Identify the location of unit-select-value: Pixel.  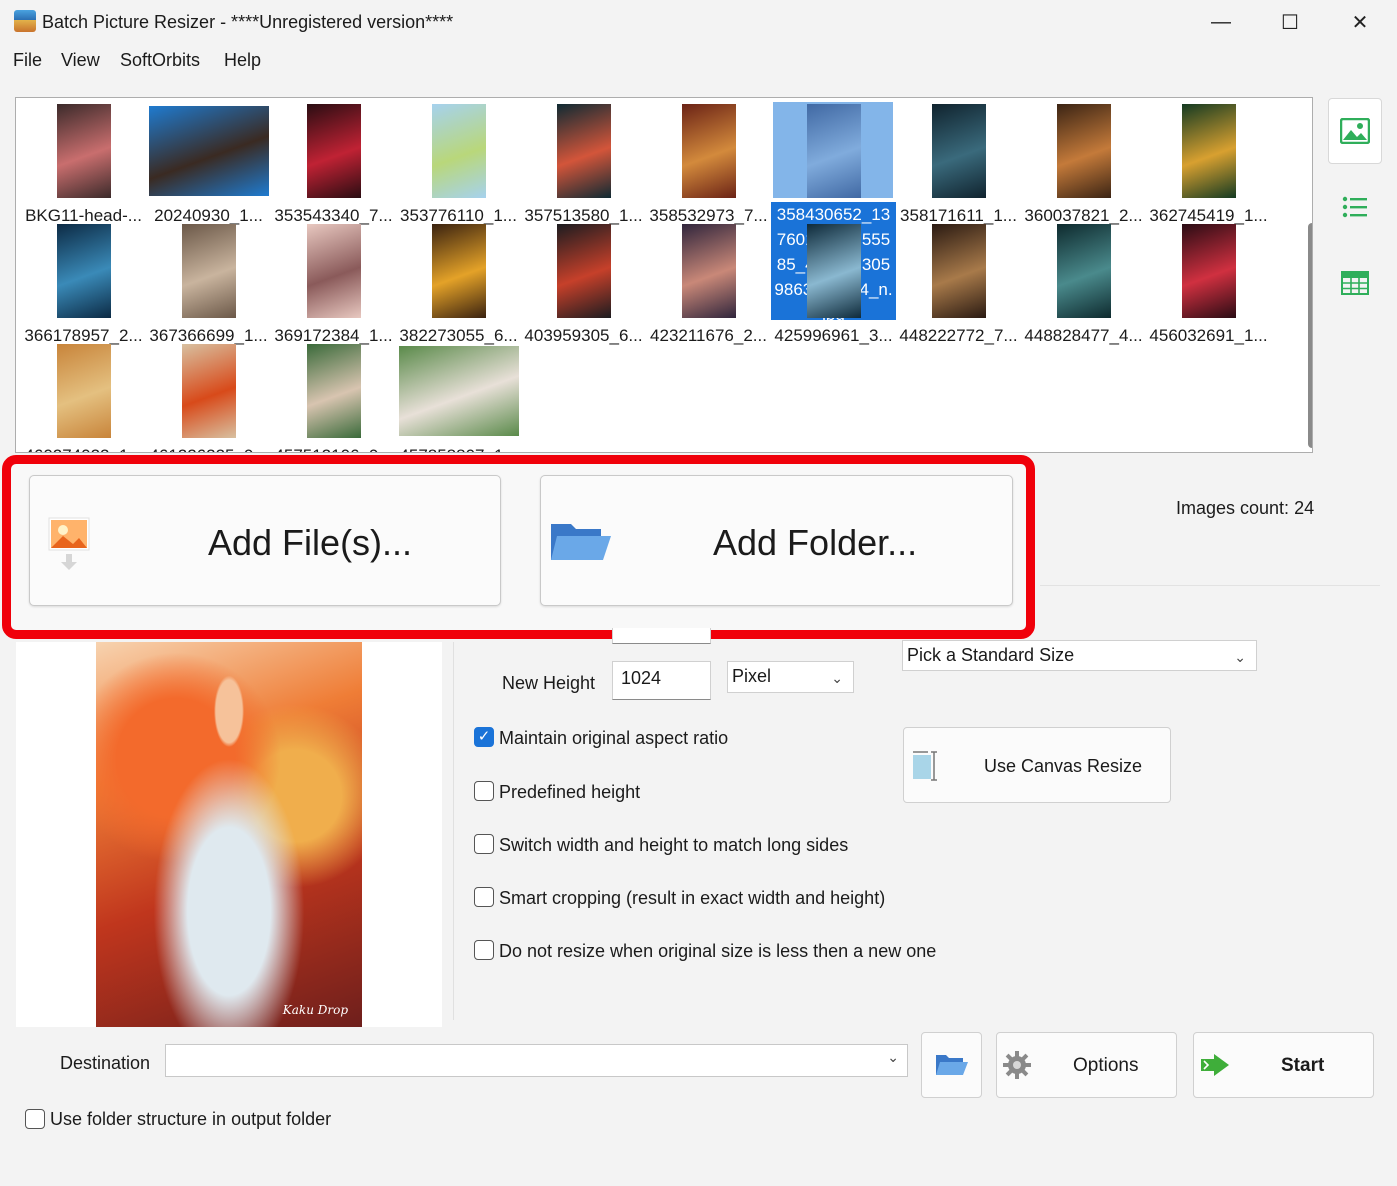
(752, 676).